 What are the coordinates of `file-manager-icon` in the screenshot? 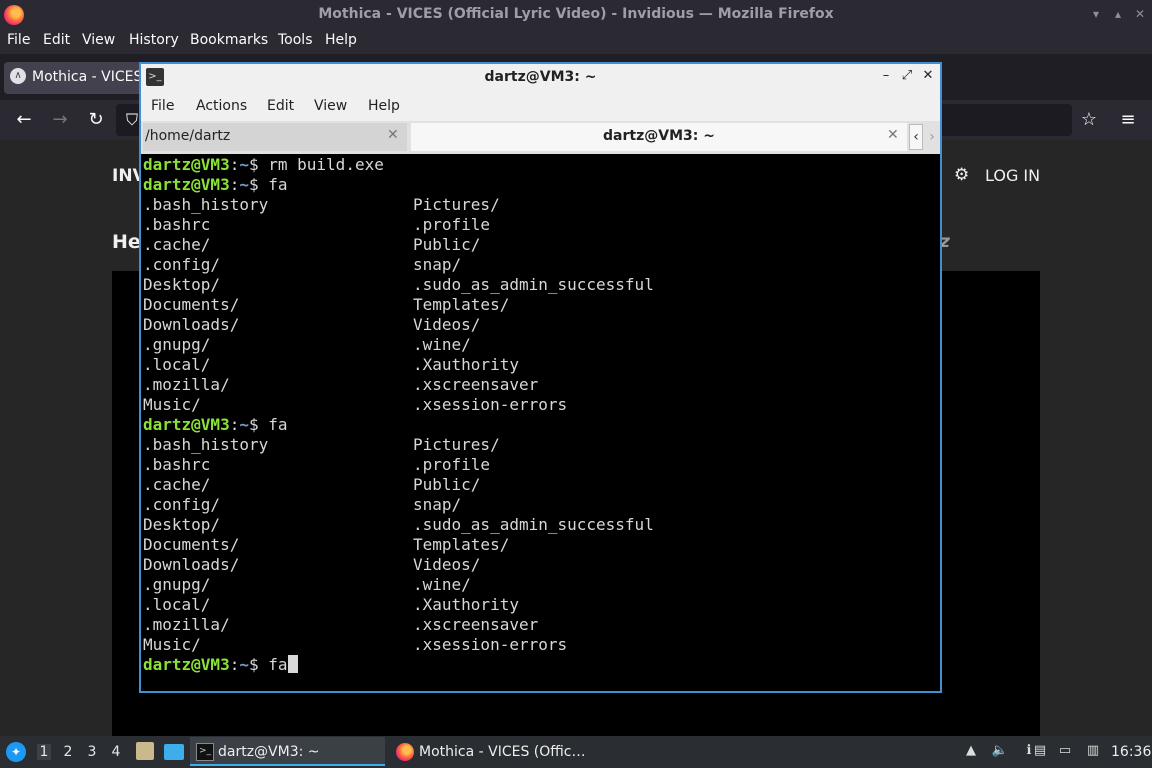 It's located at (145, 751).